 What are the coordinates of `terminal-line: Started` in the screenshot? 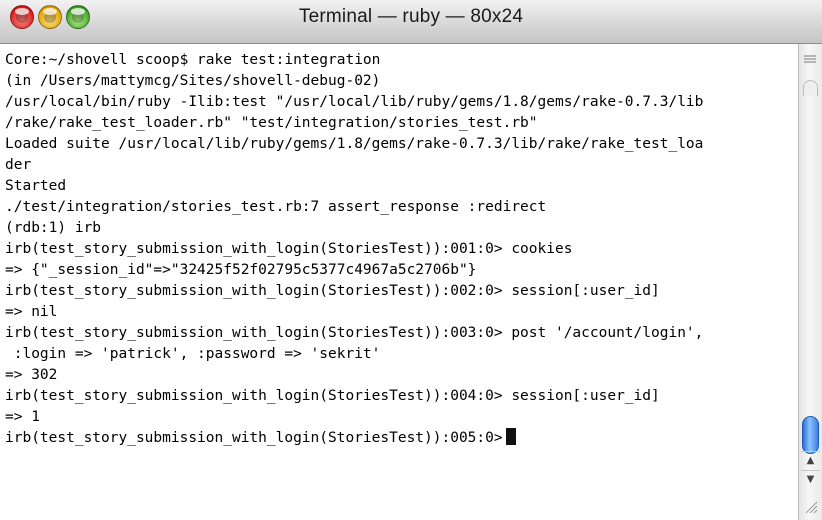 It's located at (36, 186).